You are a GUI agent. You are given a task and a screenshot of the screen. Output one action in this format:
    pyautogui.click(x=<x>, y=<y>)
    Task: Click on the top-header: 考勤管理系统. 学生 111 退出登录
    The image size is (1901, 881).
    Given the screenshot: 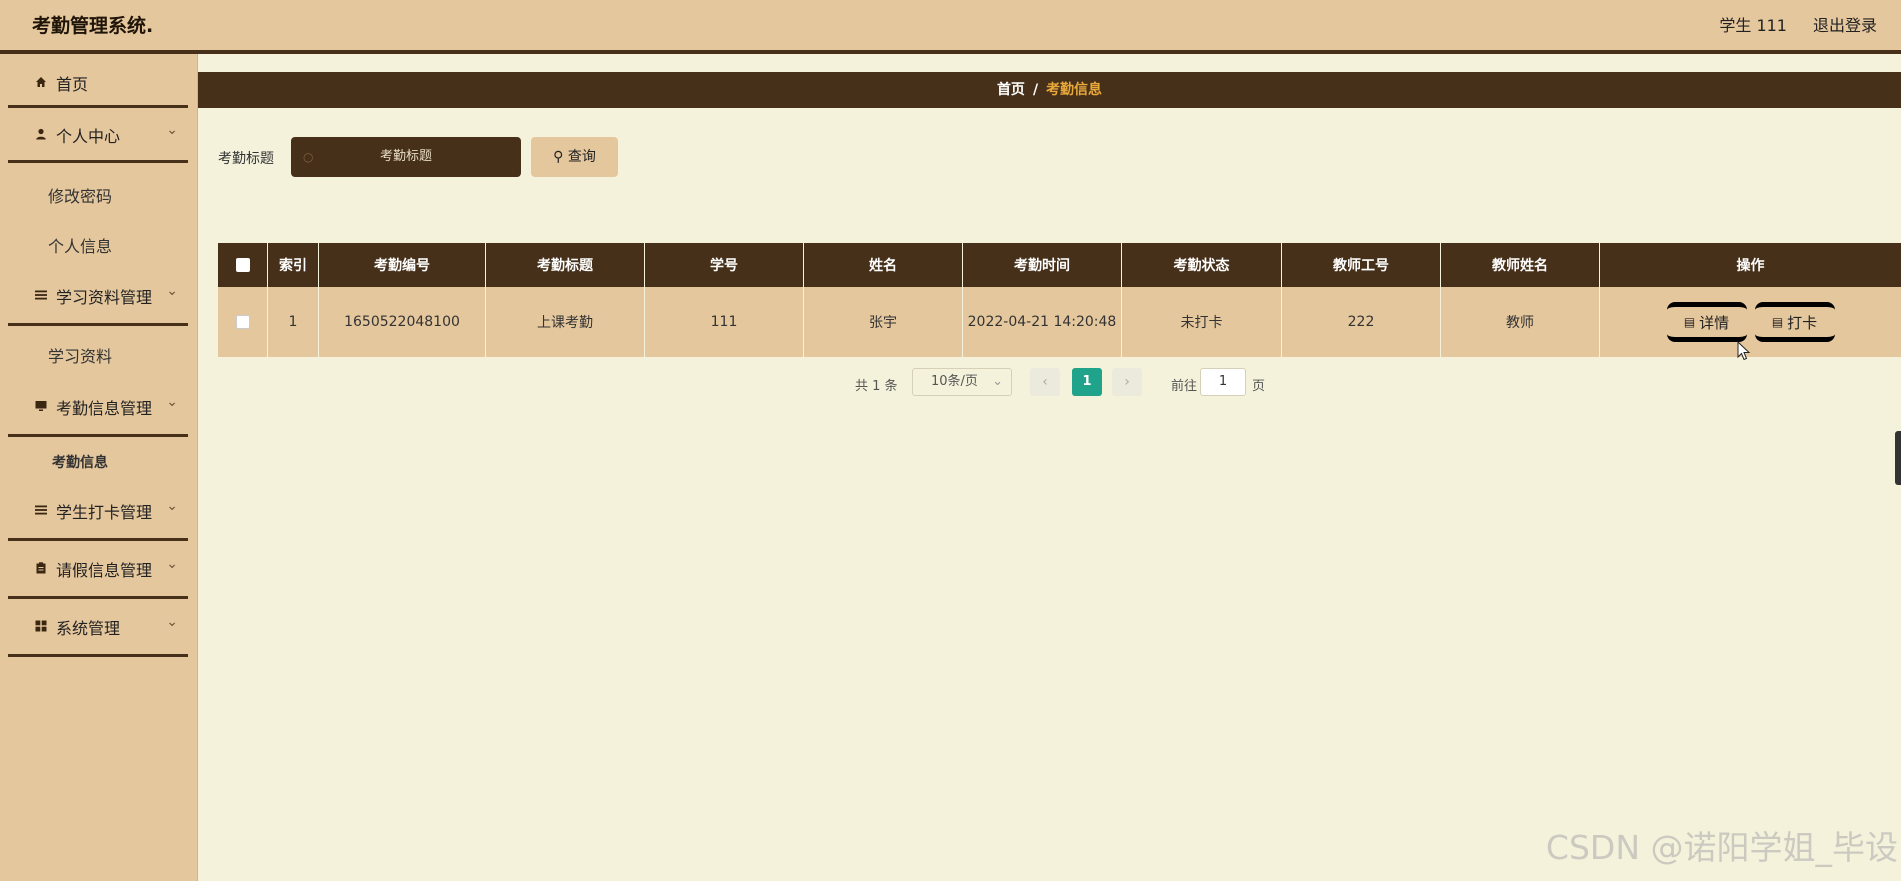 What is the action you would take?
    pyautogui.click(x=950, y=27)
    